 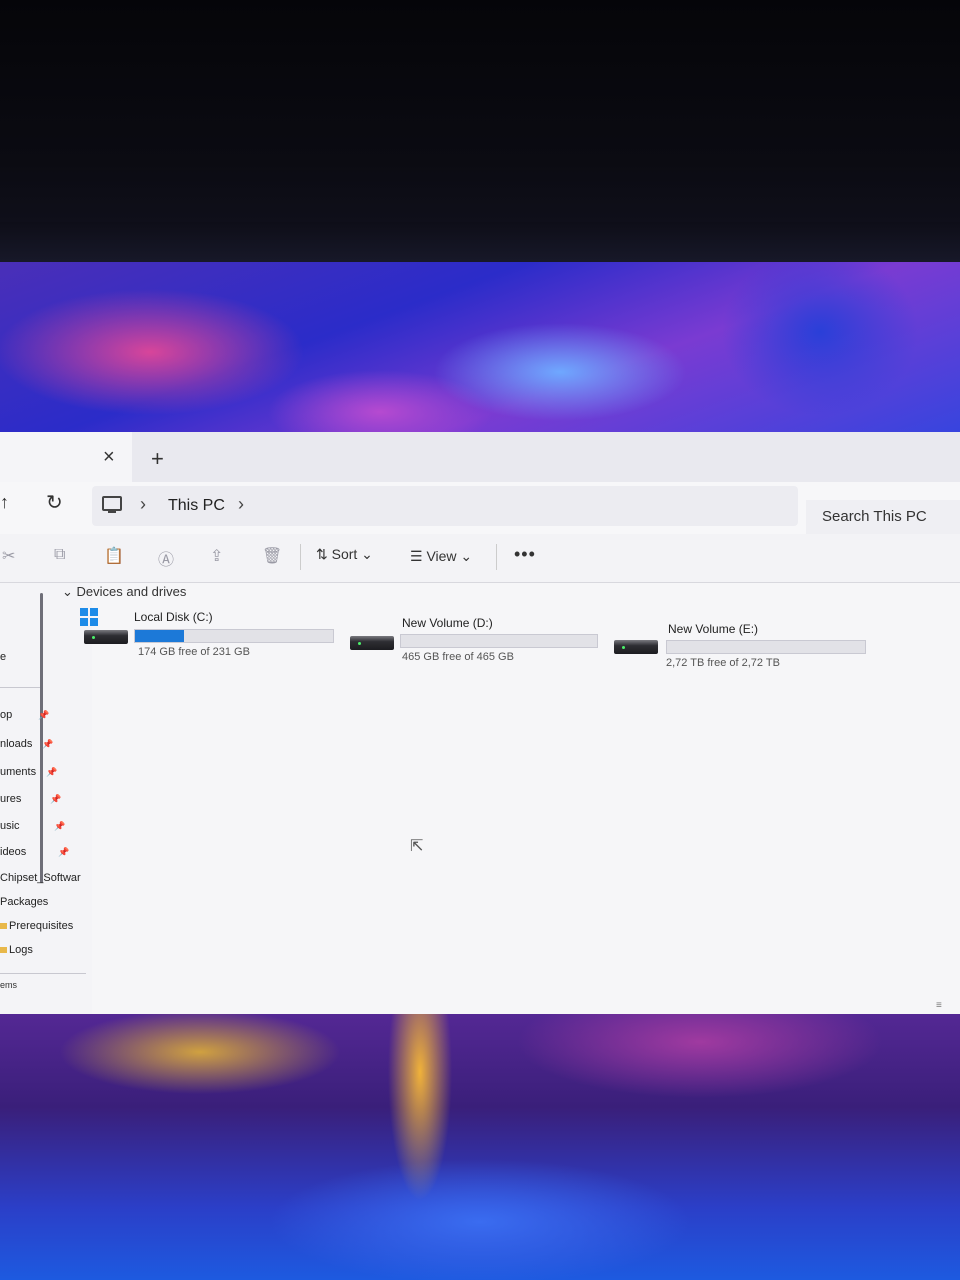 What do you see at coordinates (114, 556) in the screenshot?
I see `paste-icon: 📋` at bounding box center [114, 556].